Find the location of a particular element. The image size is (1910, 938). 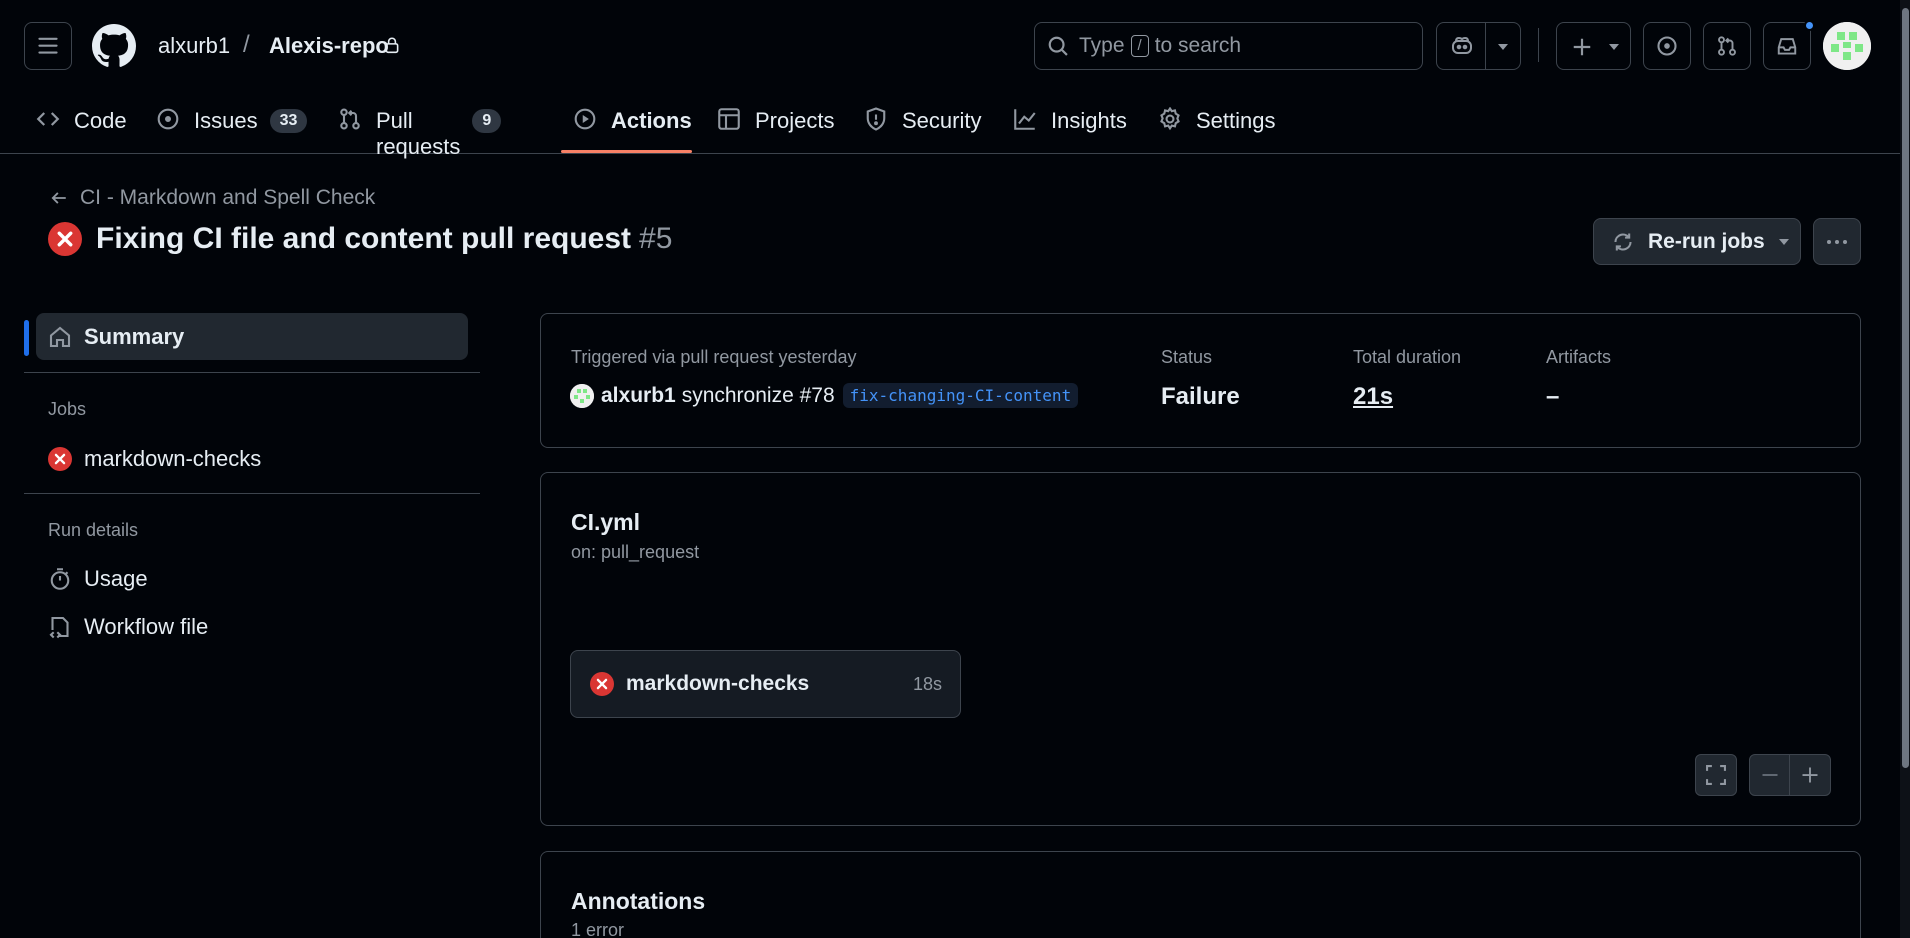

copilot-divider is located at coordinates (1485, 46).